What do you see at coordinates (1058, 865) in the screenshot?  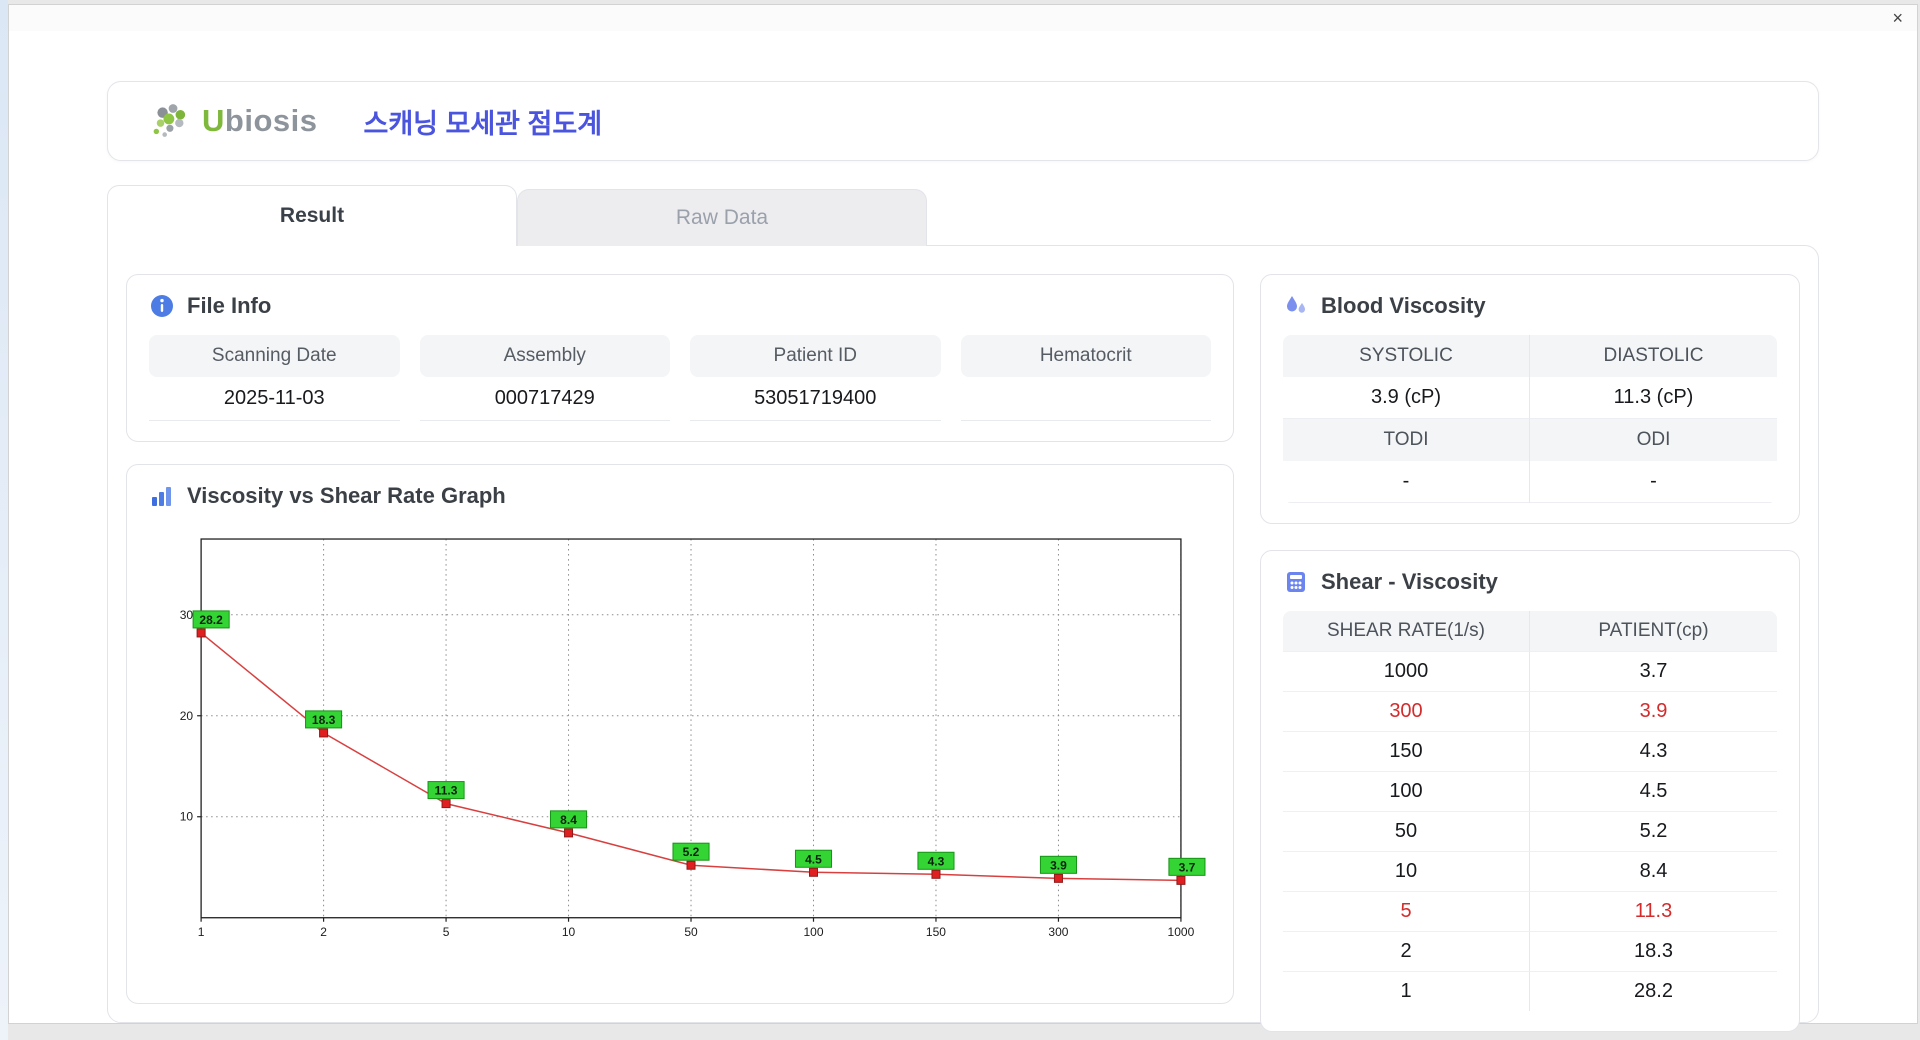 I see `svg-text: 3.9` at bounding box center [1058, 865].